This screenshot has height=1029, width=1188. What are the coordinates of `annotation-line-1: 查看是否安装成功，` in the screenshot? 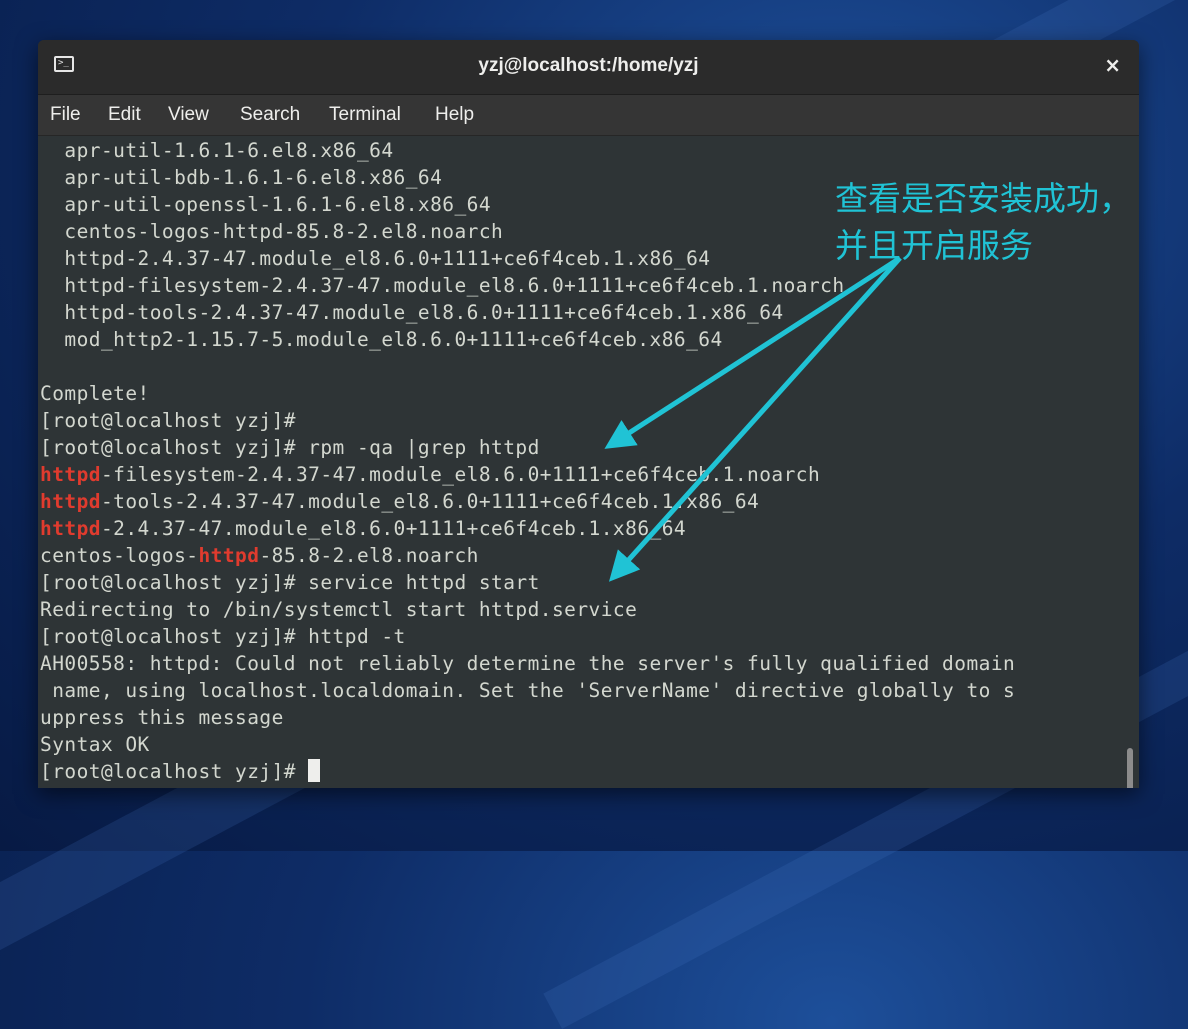 It's located at (983, 198).